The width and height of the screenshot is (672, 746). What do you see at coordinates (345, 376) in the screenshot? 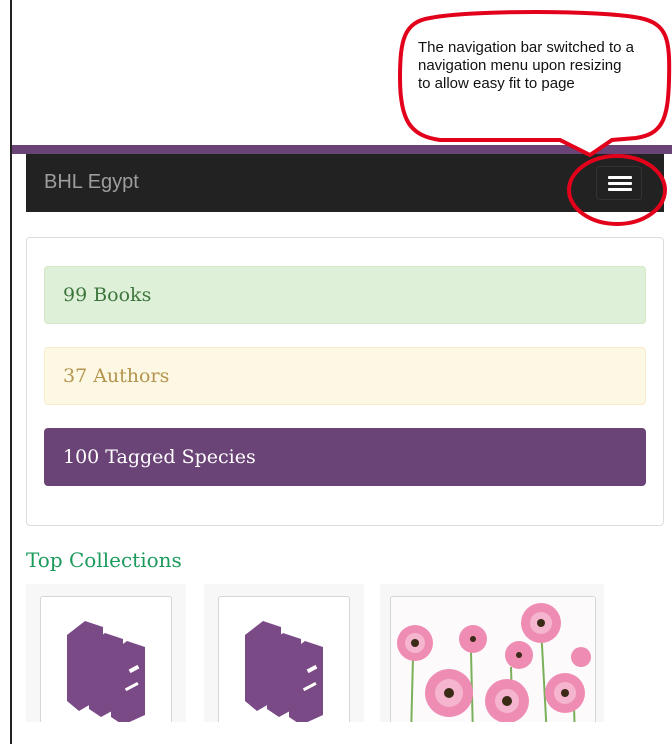
I see `authors-count-link: 37 Authors` at bounding box center [345, 376].